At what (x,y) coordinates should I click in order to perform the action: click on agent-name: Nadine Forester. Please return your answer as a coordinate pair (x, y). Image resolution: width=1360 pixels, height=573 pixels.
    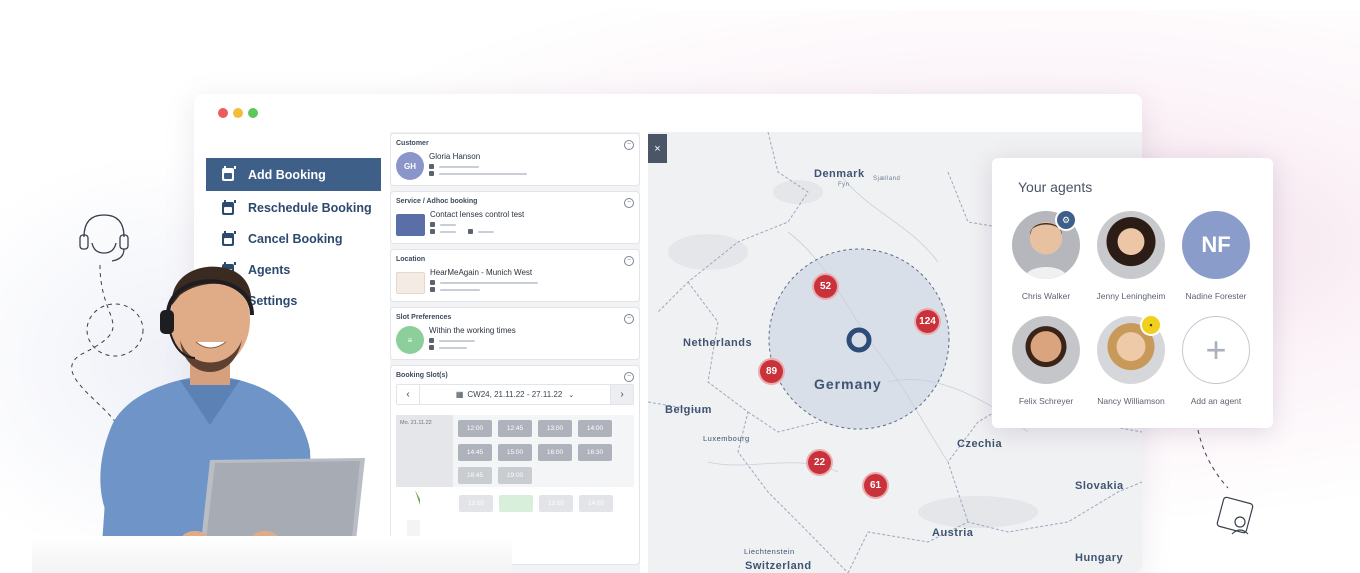
    Looking at the image, I should click on (1216, 296).